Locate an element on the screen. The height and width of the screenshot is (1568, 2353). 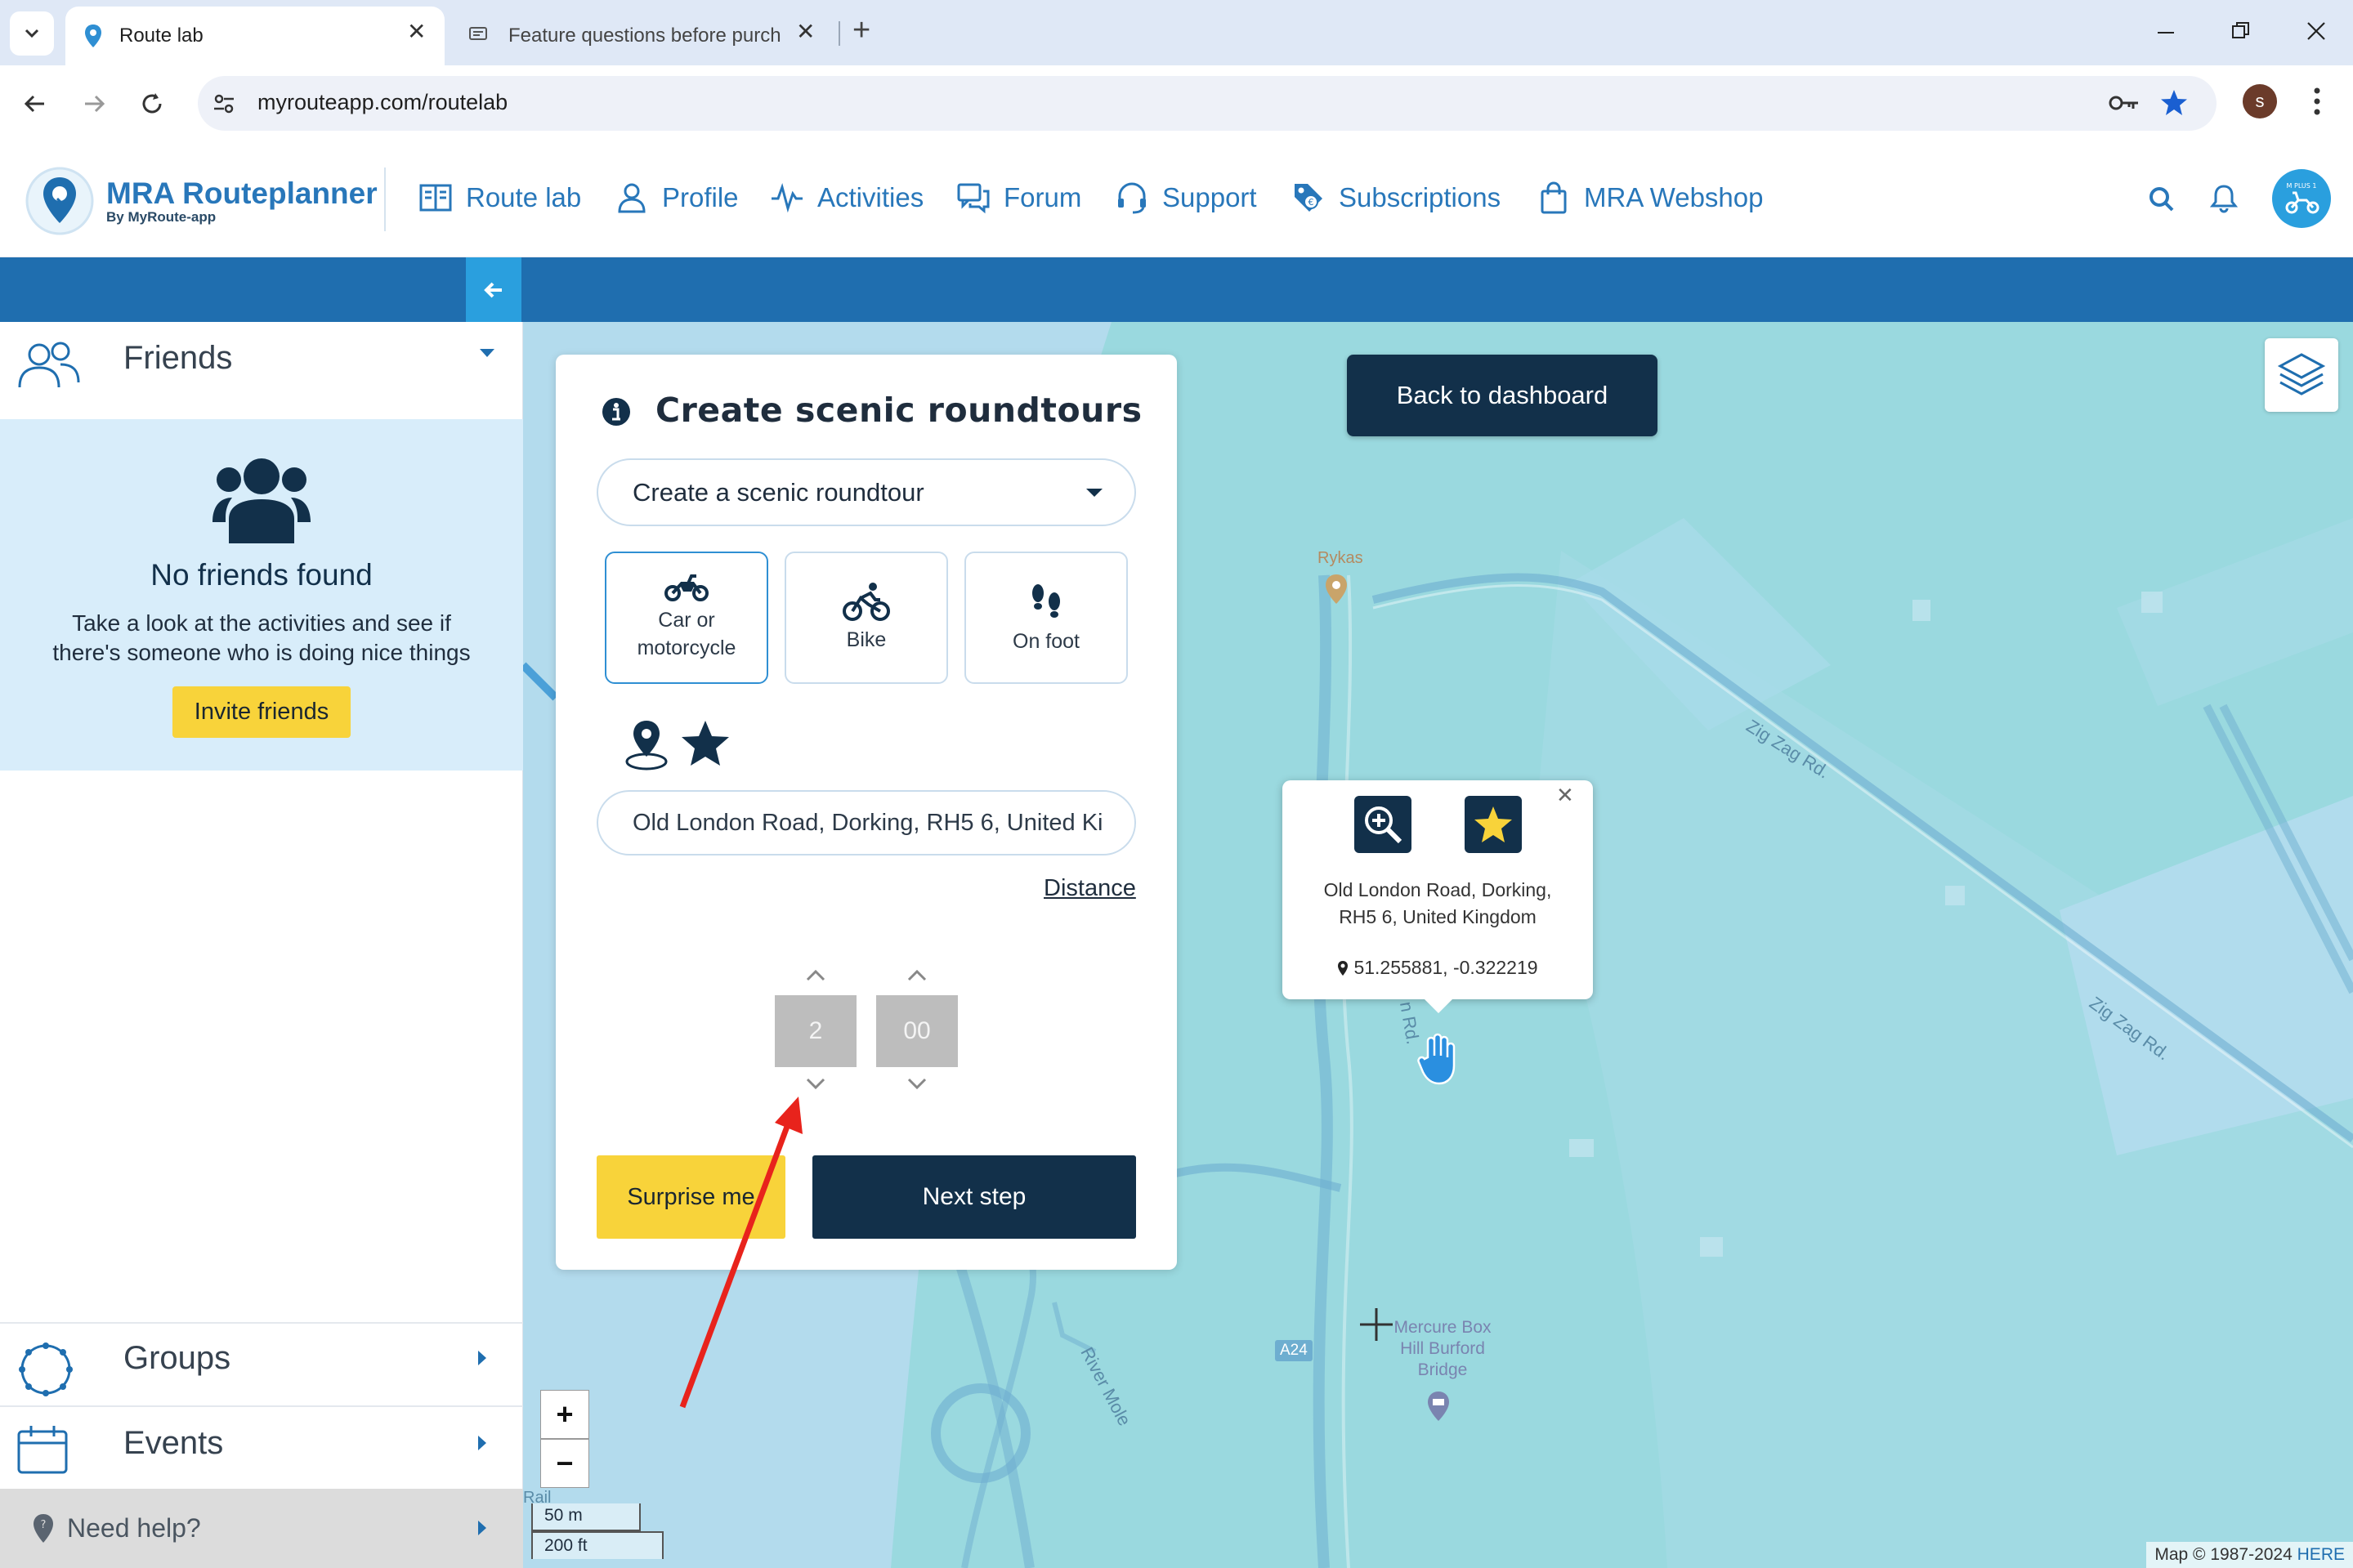
popup-address-line-2: RH5 6, United Kingdom is located at coordinates (1438, 916).